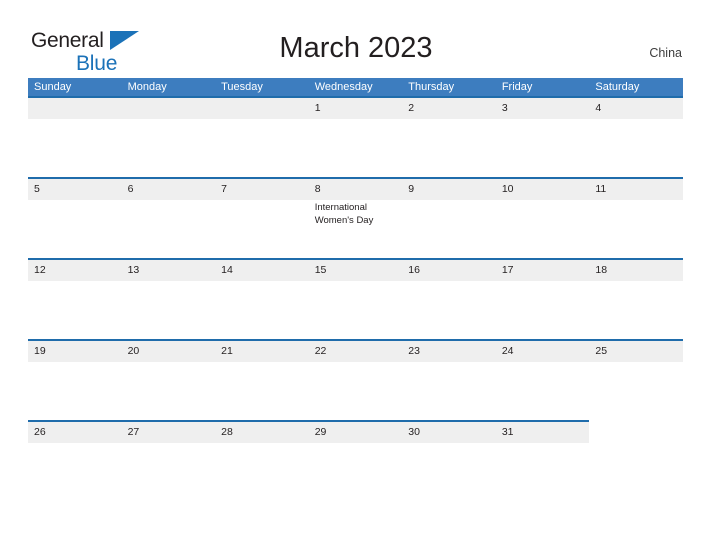  I want to click on day-number: 23, so click(414, 351).